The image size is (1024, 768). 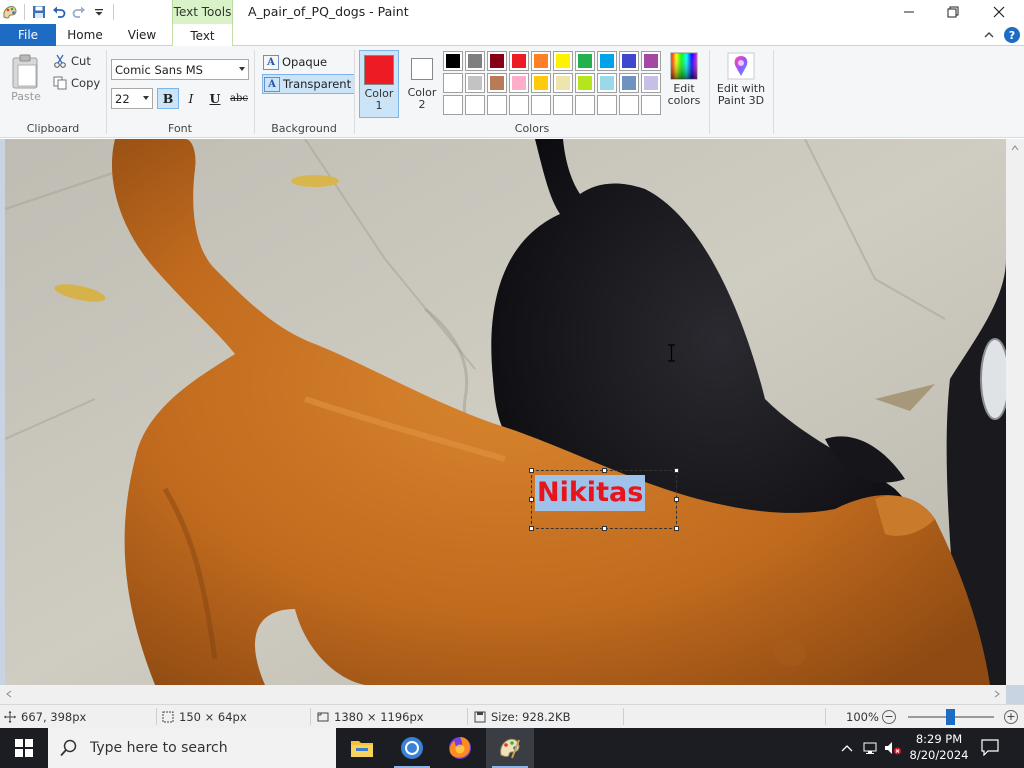 I want to click on text-box-content: Nikitas, so click(x=590, y=493).